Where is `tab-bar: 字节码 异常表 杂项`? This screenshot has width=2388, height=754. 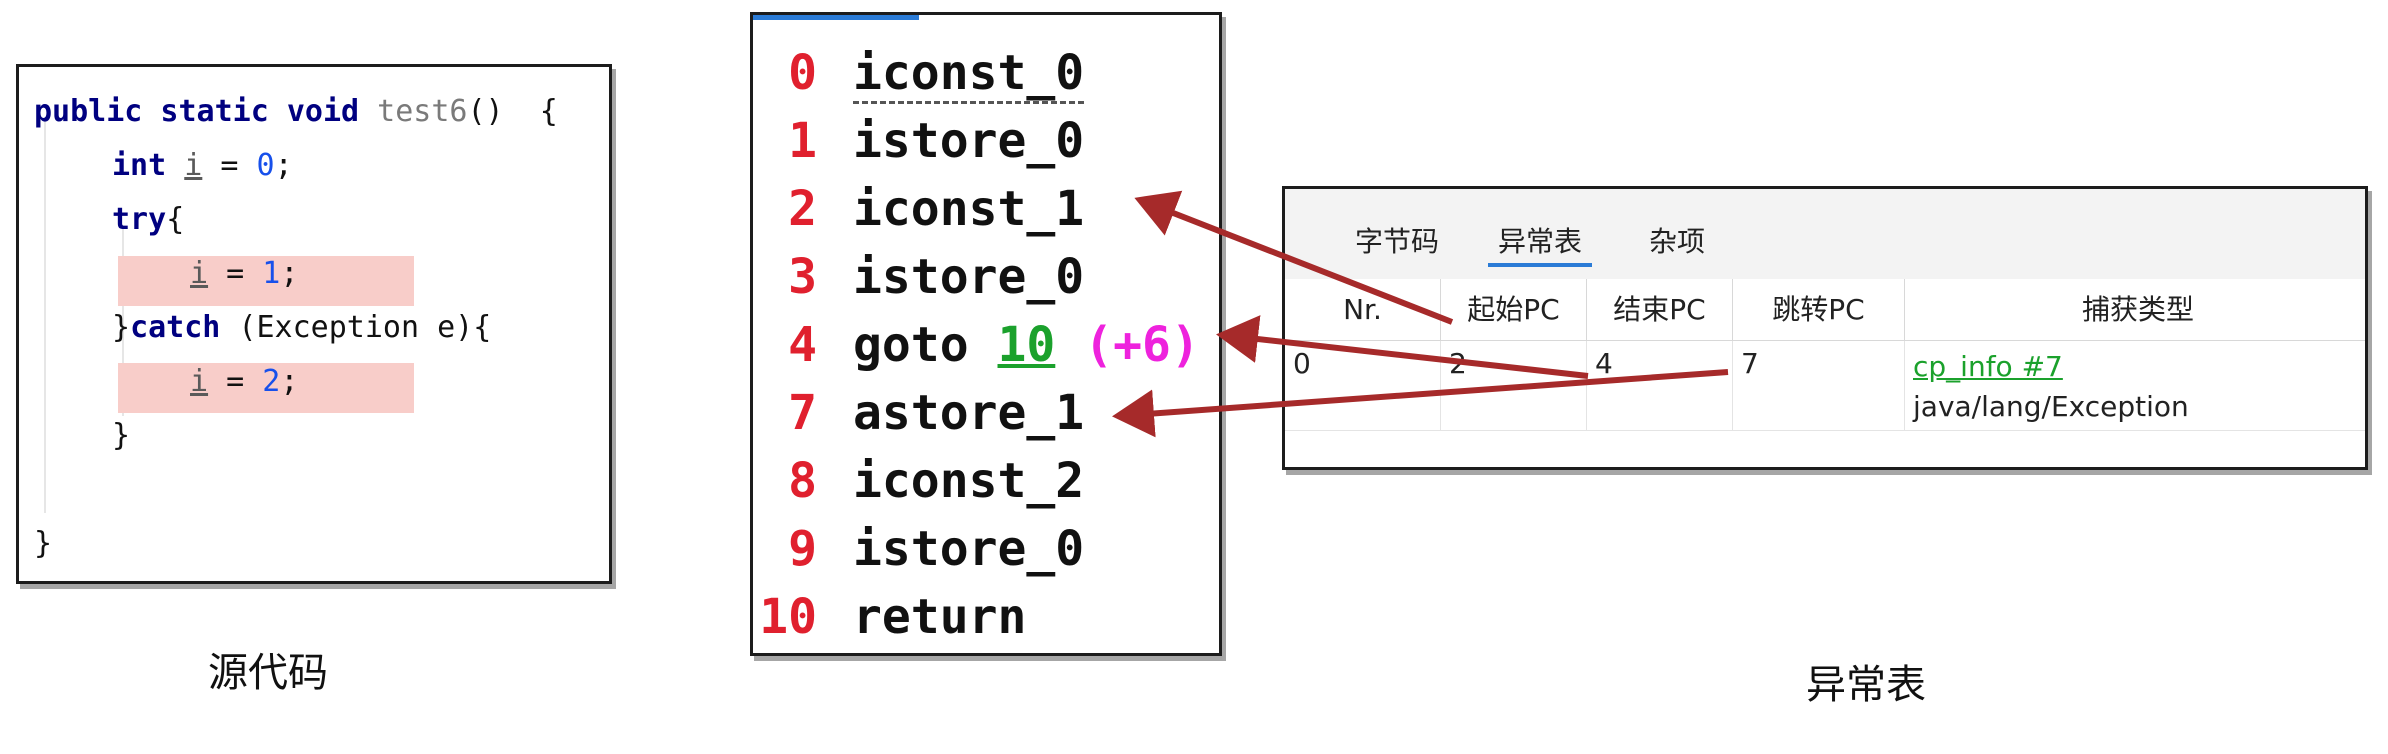
tab-bar: 字节码 异常表 杂项 is located at coordinates (1825, 234).